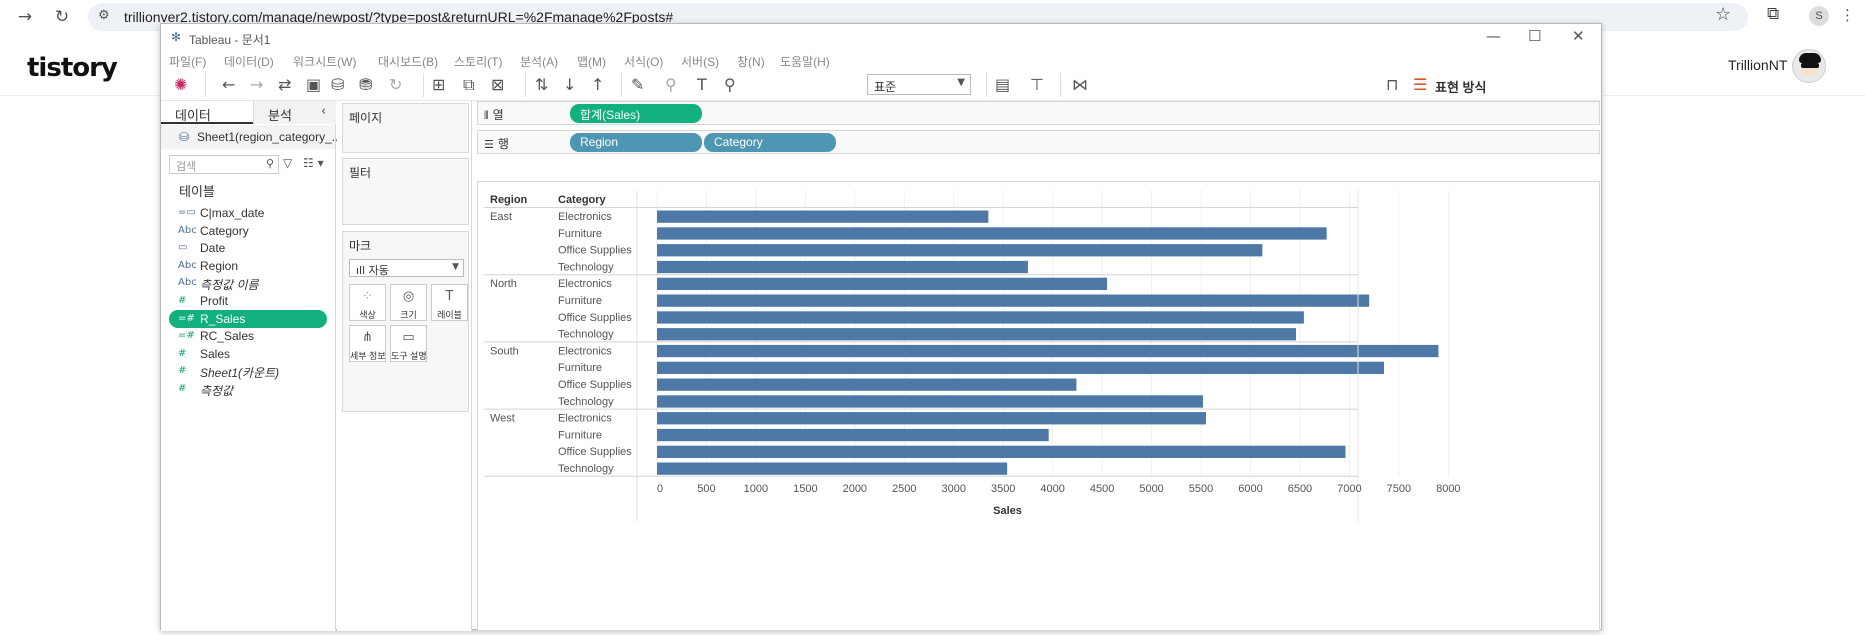 The image size is (1865, 635). What do you see at coordinates (1038, 142) in the screenshot?
I see `rows-shelf: ☰ 행 Region Category` at bounding box center [1038, 142].